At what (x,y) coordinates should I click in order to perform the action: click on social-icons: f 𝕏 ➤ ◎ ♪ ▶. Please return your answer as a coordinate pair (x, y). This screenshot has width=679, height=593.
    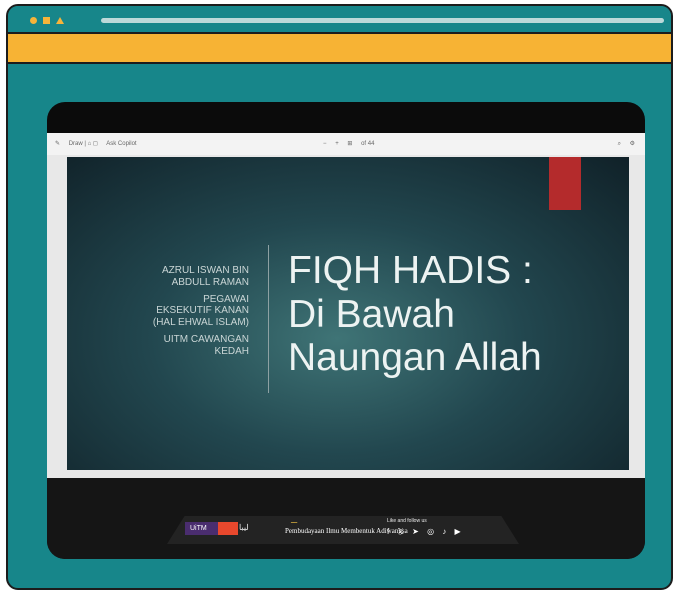
    Looking at the image, I should click on (427, 531).